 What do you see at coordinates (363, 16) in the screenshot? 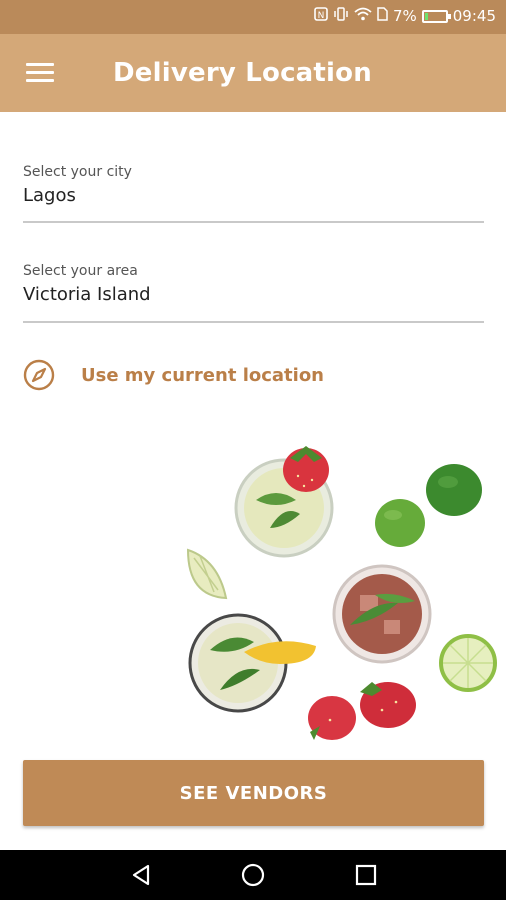
I see `wifi-icon` at bounding box center [363, 16].